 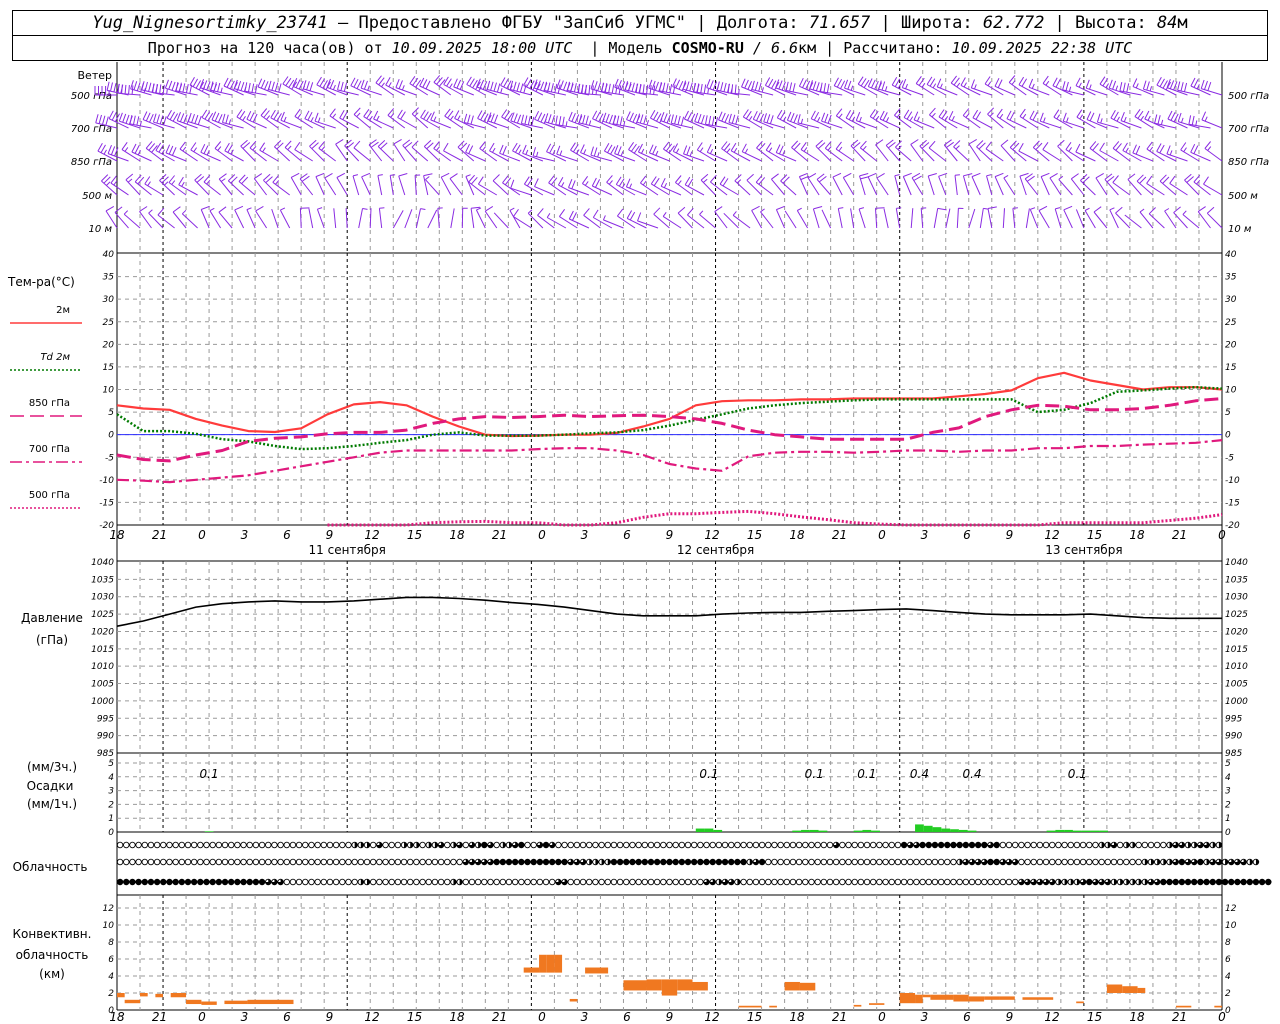 I want to click on temp-ytick-right: -15, so click(x=1232, y=503).